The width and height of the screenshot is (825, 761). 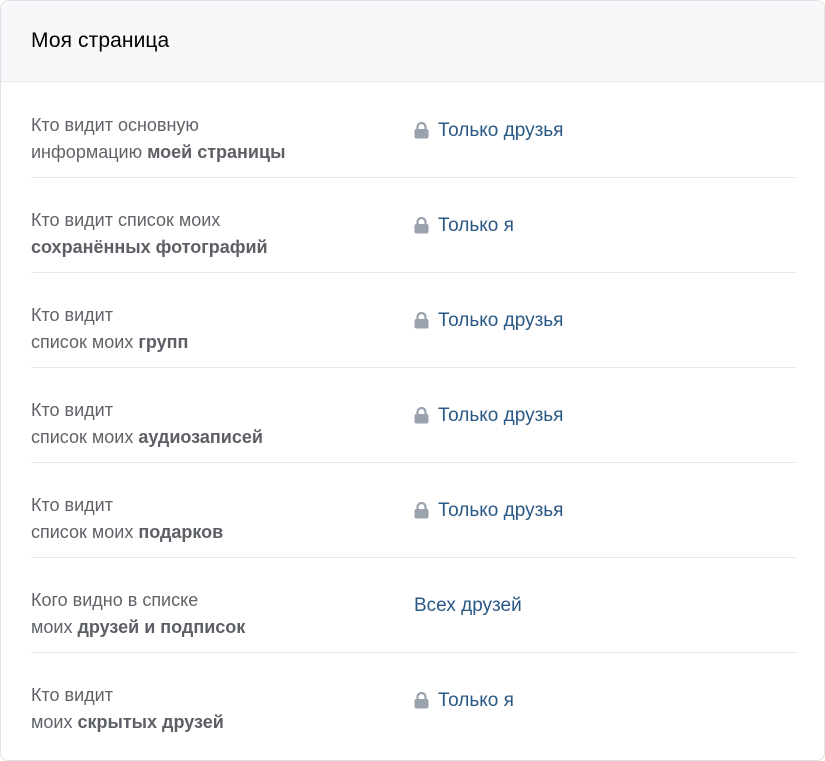 I want to click on row-label: Кто видит список моих аудиозаписей, so click(x=211, y=424).